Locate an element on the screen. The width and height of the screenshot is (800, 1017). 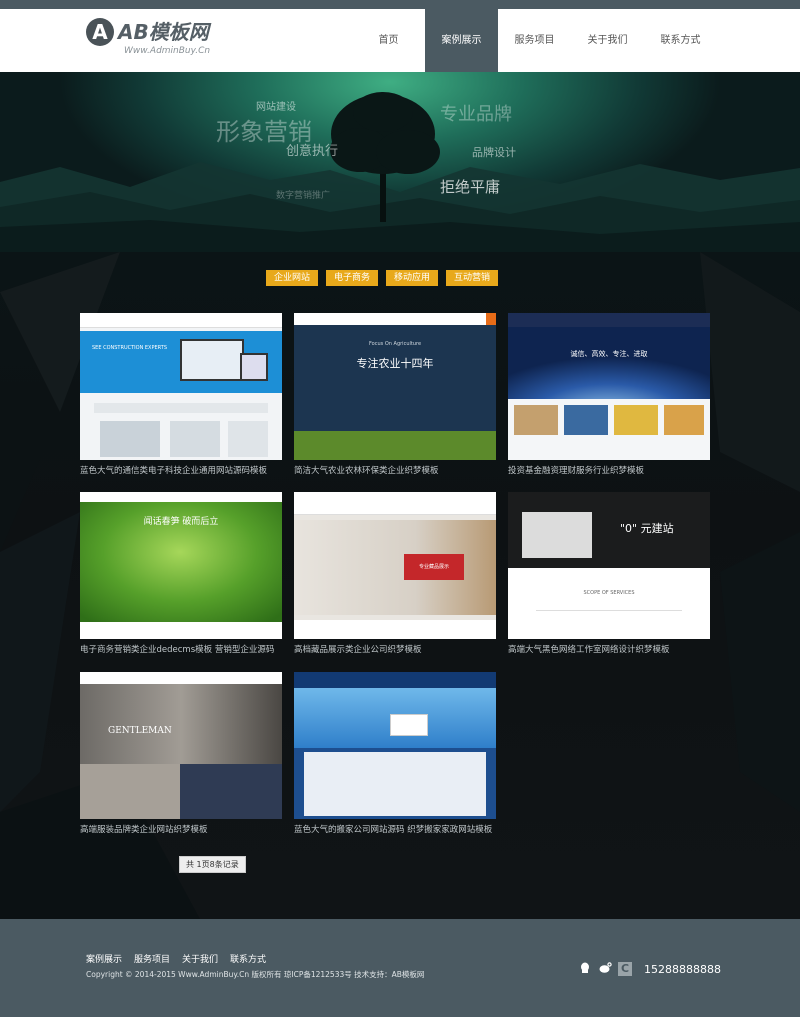
case-card: 蓝色大气的搬家公司网站源码 织梦搬家家政网站模板 is located at coordinates (395, 753).